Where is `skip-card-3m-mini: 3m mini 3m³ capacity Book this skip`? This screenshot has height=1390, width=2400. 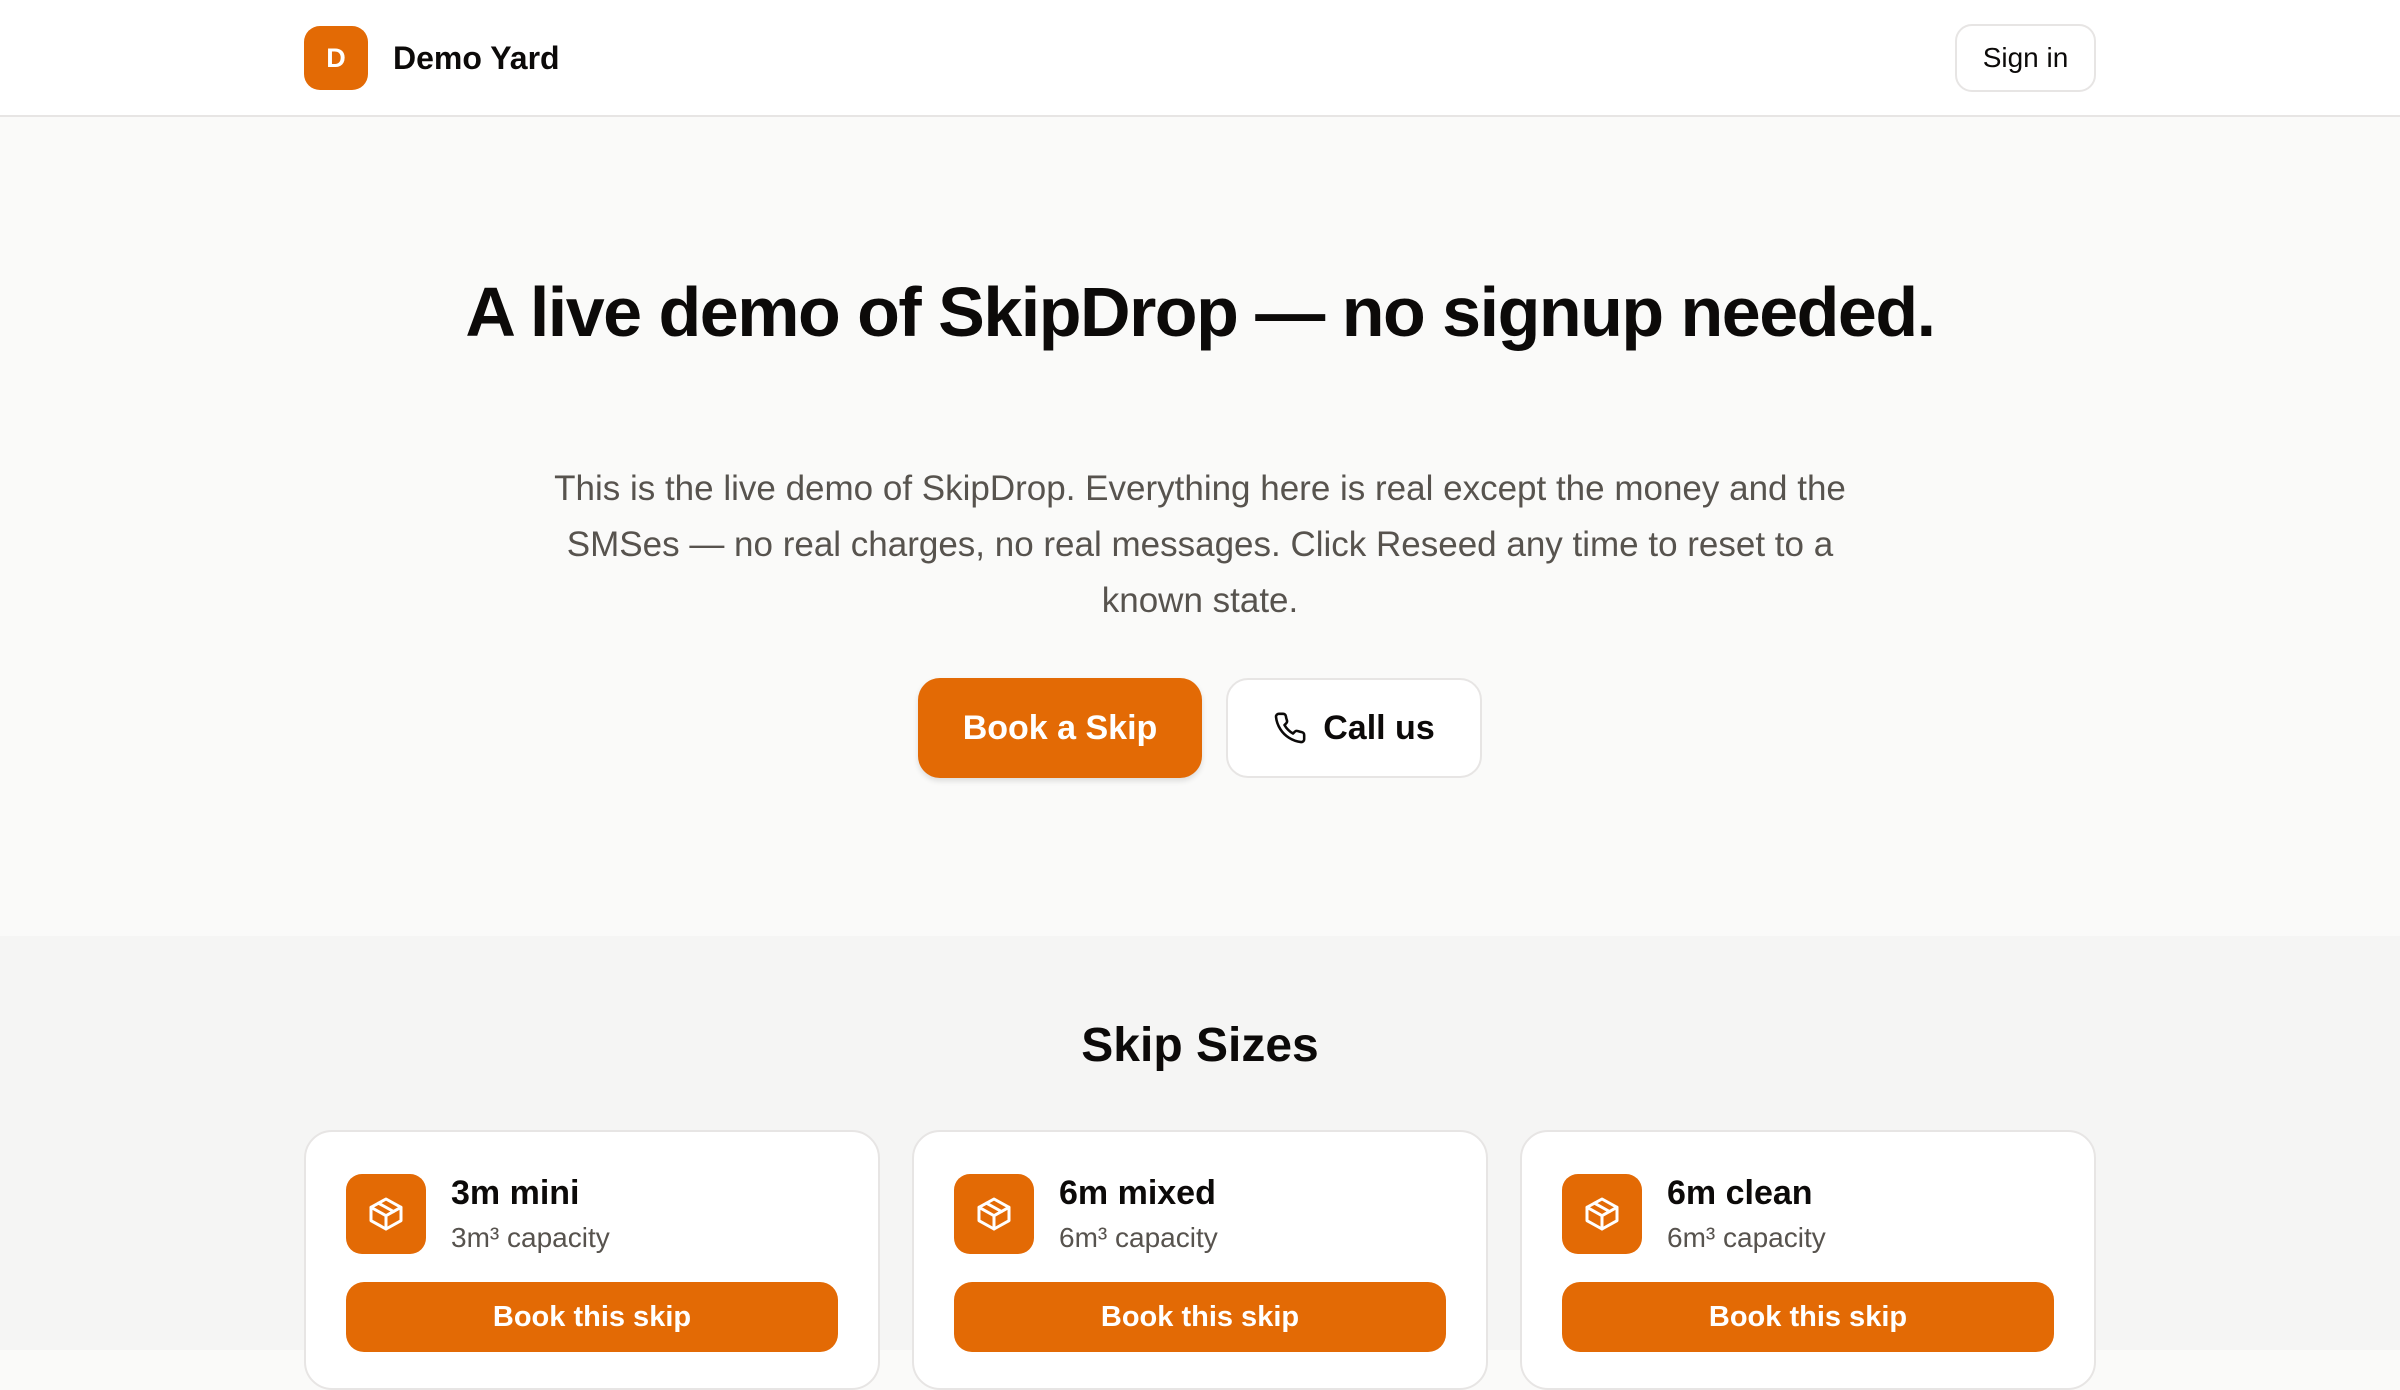 skip-card-3m-mini: 3m mini 3m³ capacity Book this skip is located at coordinates (592, 1260).